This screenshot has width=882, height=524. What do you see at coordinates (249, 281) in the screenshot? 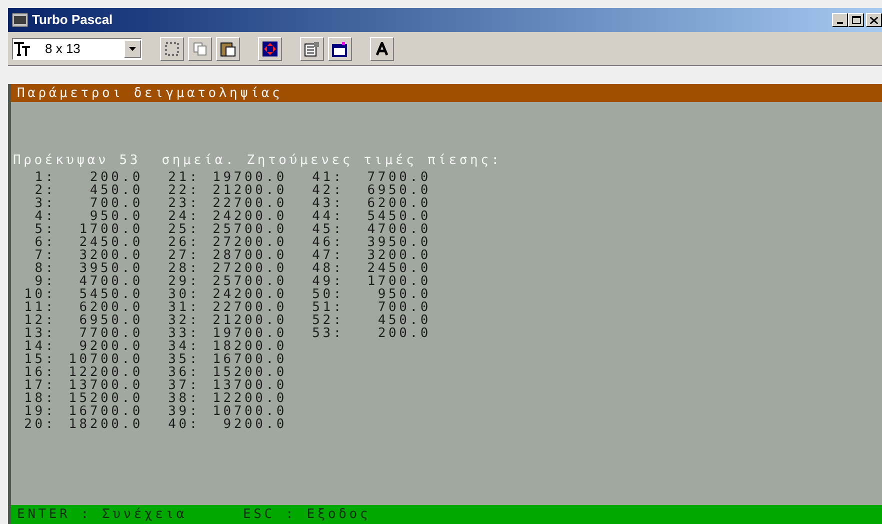
I see `pressure-value: 25700.0` at bounding box center [249, 281].